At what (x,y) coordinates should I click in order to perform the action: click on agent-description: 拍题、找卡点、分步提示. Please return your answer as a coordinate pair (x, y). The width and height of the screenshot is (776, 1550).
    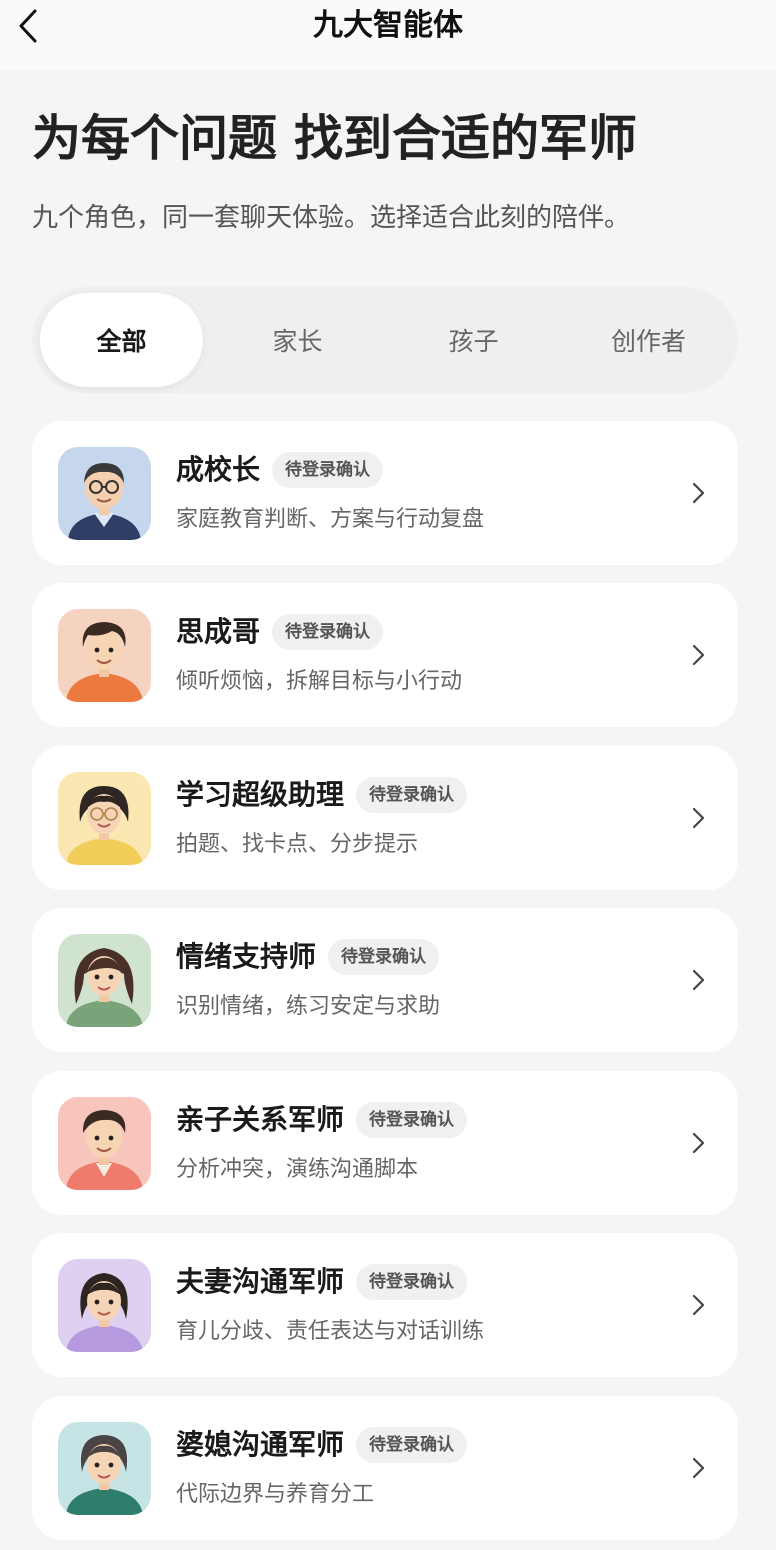
    Looking at the image, I should click on (297, 844).